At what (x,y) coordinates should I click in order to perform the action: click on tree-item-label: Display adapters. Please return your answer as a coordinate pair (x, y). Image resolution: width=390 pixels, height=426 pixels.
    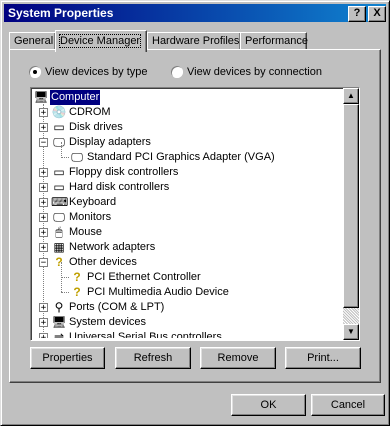
    Looking at the image, I should click on (110, 142).